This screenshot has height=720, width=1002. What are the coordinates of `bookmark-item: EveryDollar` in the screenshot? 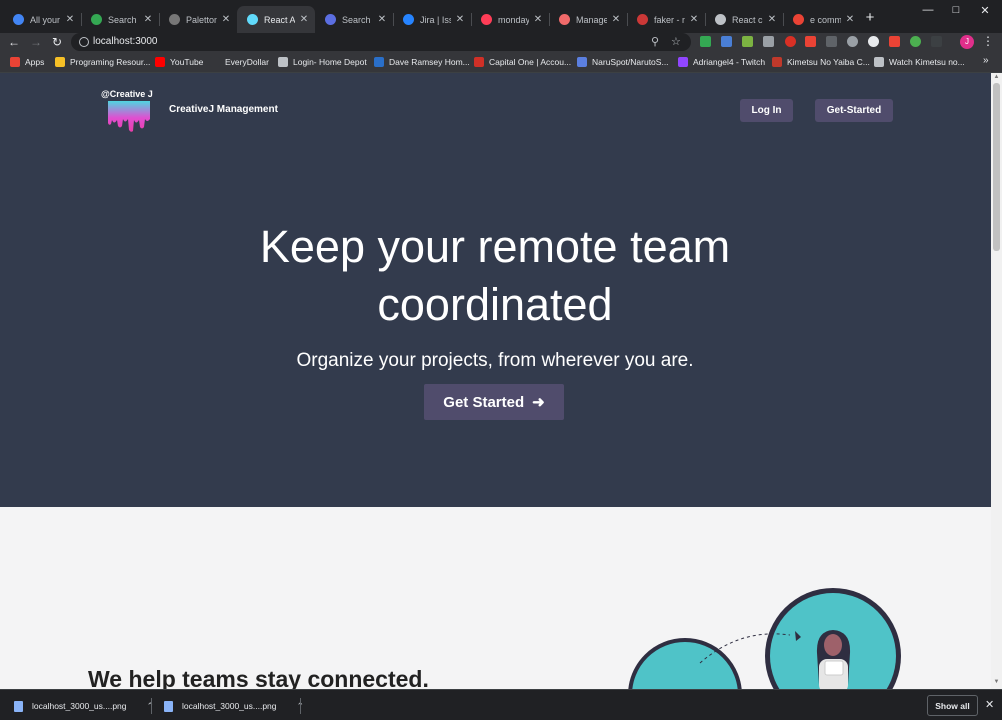 It's located at (239, 62).